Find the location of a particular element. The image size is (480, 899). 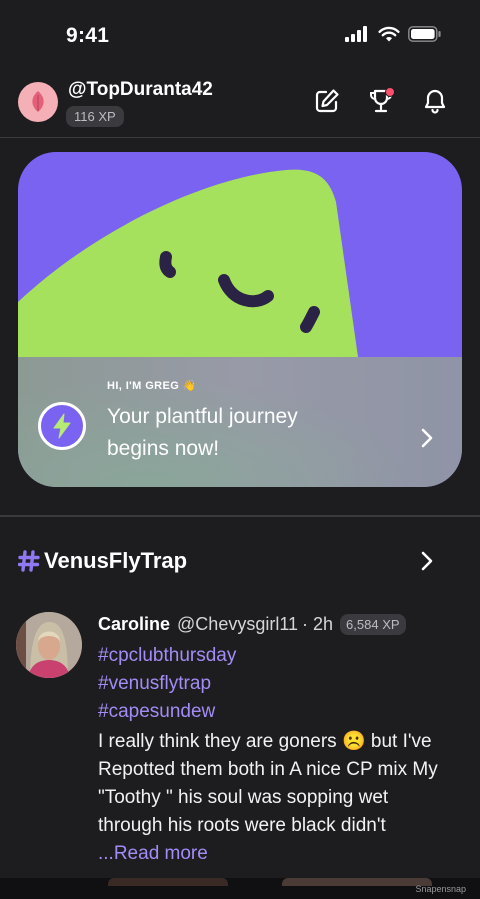

post-meta: Caroline @Chevysgirl11 · 2h 6,584 XP is located at coordinates (252, 624).